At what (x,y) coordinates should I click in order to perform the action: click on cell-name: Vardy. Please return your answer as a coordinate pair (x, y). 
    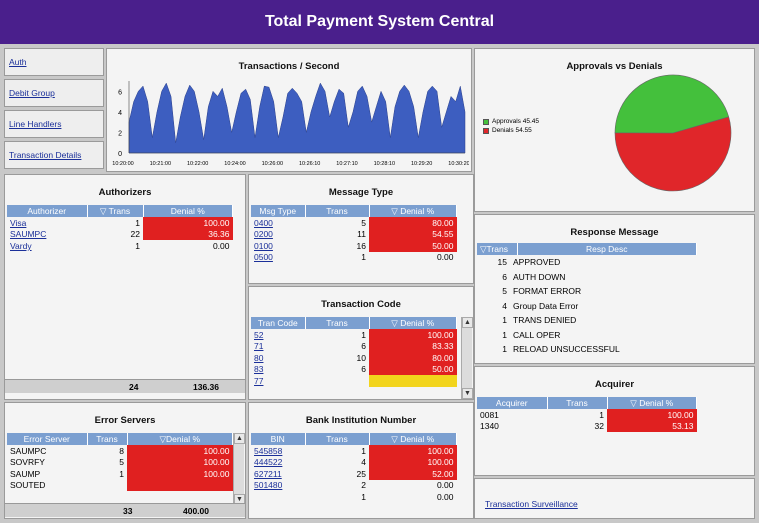
    Looking at the image, I should click on (47, 246).